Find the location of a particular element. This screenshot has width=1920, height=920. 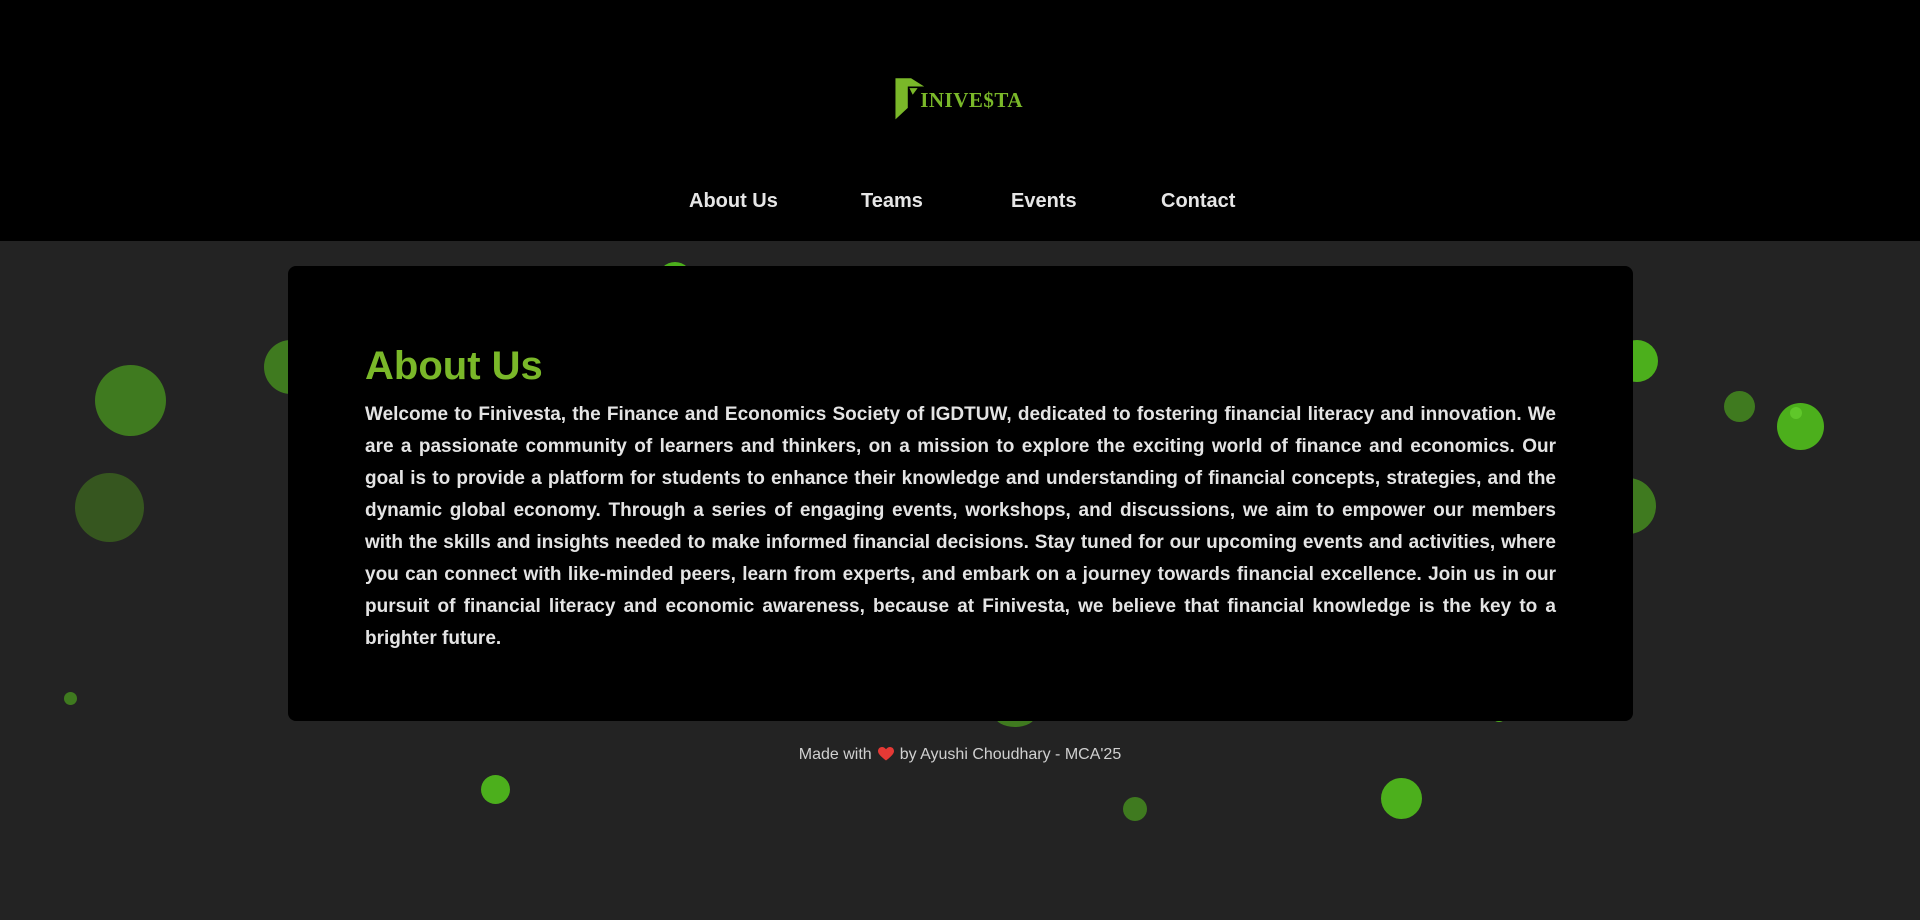

heart-icon is located at coordinates (885, 756).